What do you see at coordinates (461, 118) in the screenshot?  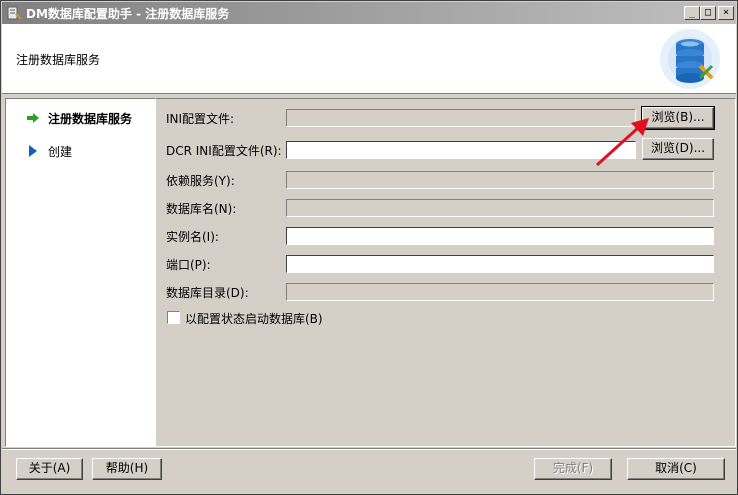 I see `ini-file-field` at bounding box center [461, 118].